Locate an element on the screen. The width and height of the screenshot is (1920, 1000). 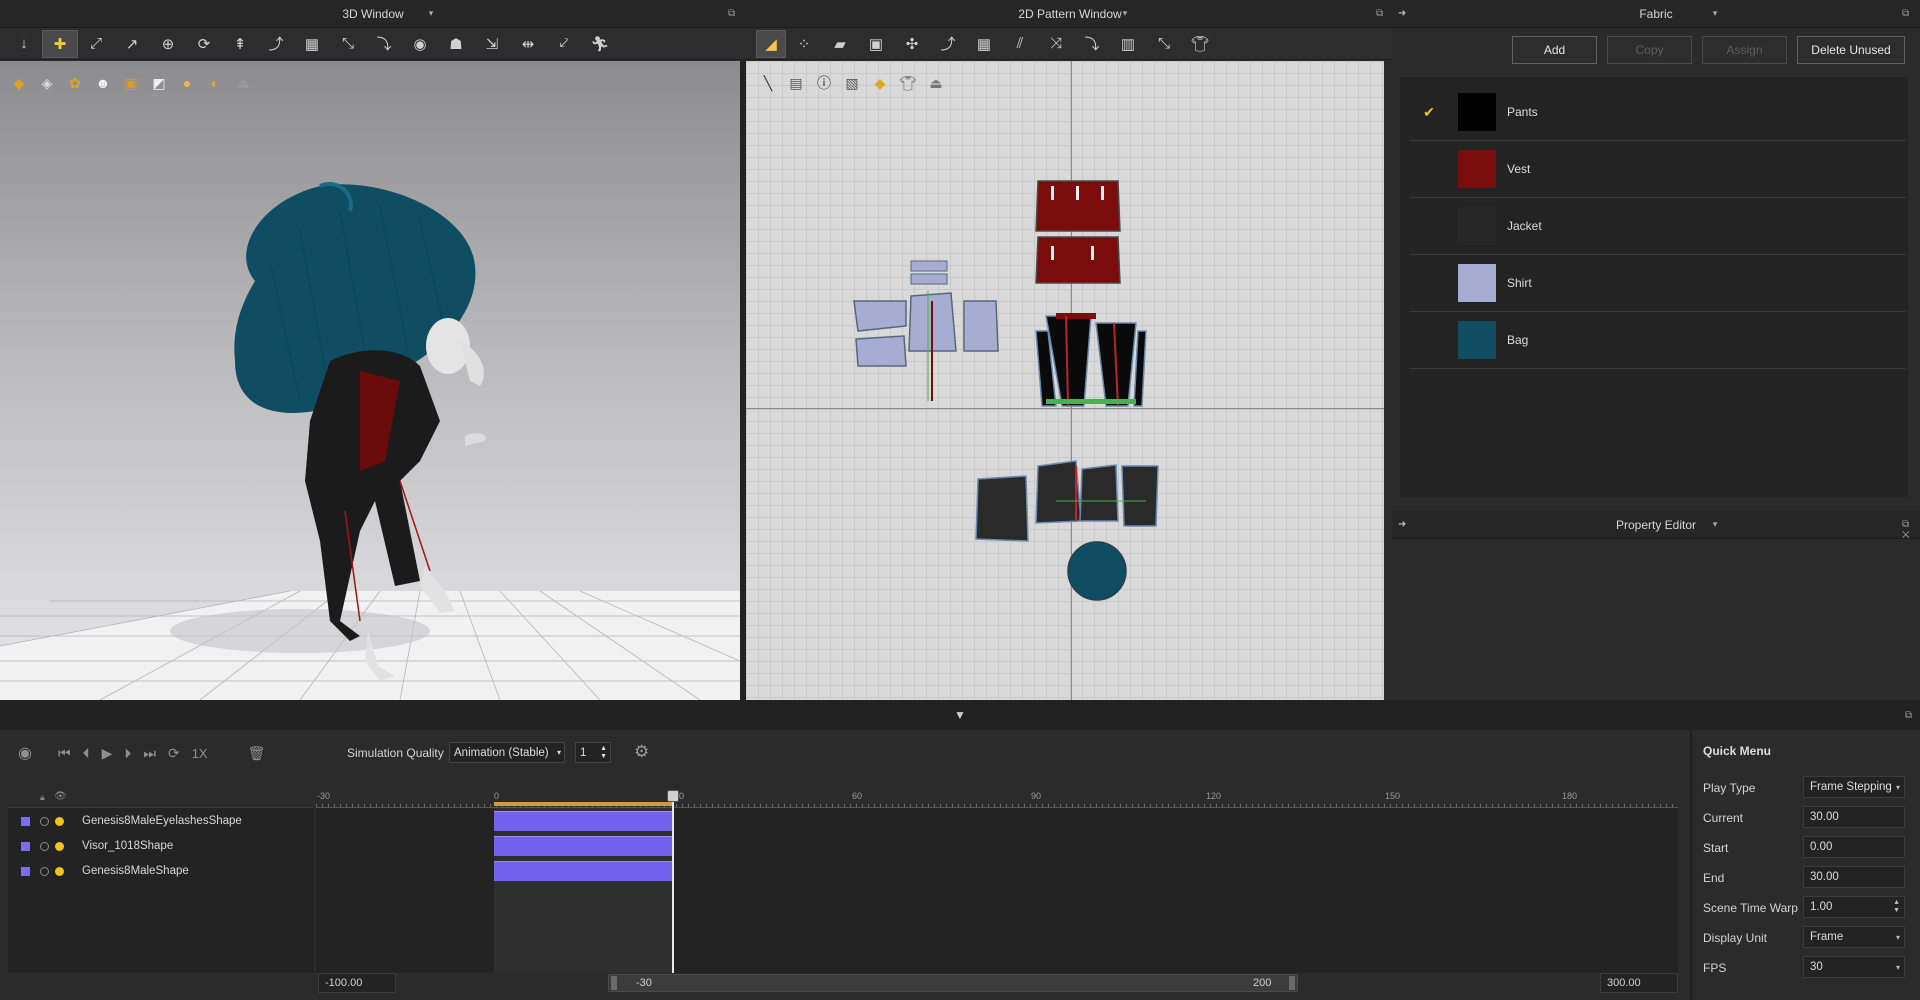
garment-icon: 👕︎ is located at coordinates (1200, 44).